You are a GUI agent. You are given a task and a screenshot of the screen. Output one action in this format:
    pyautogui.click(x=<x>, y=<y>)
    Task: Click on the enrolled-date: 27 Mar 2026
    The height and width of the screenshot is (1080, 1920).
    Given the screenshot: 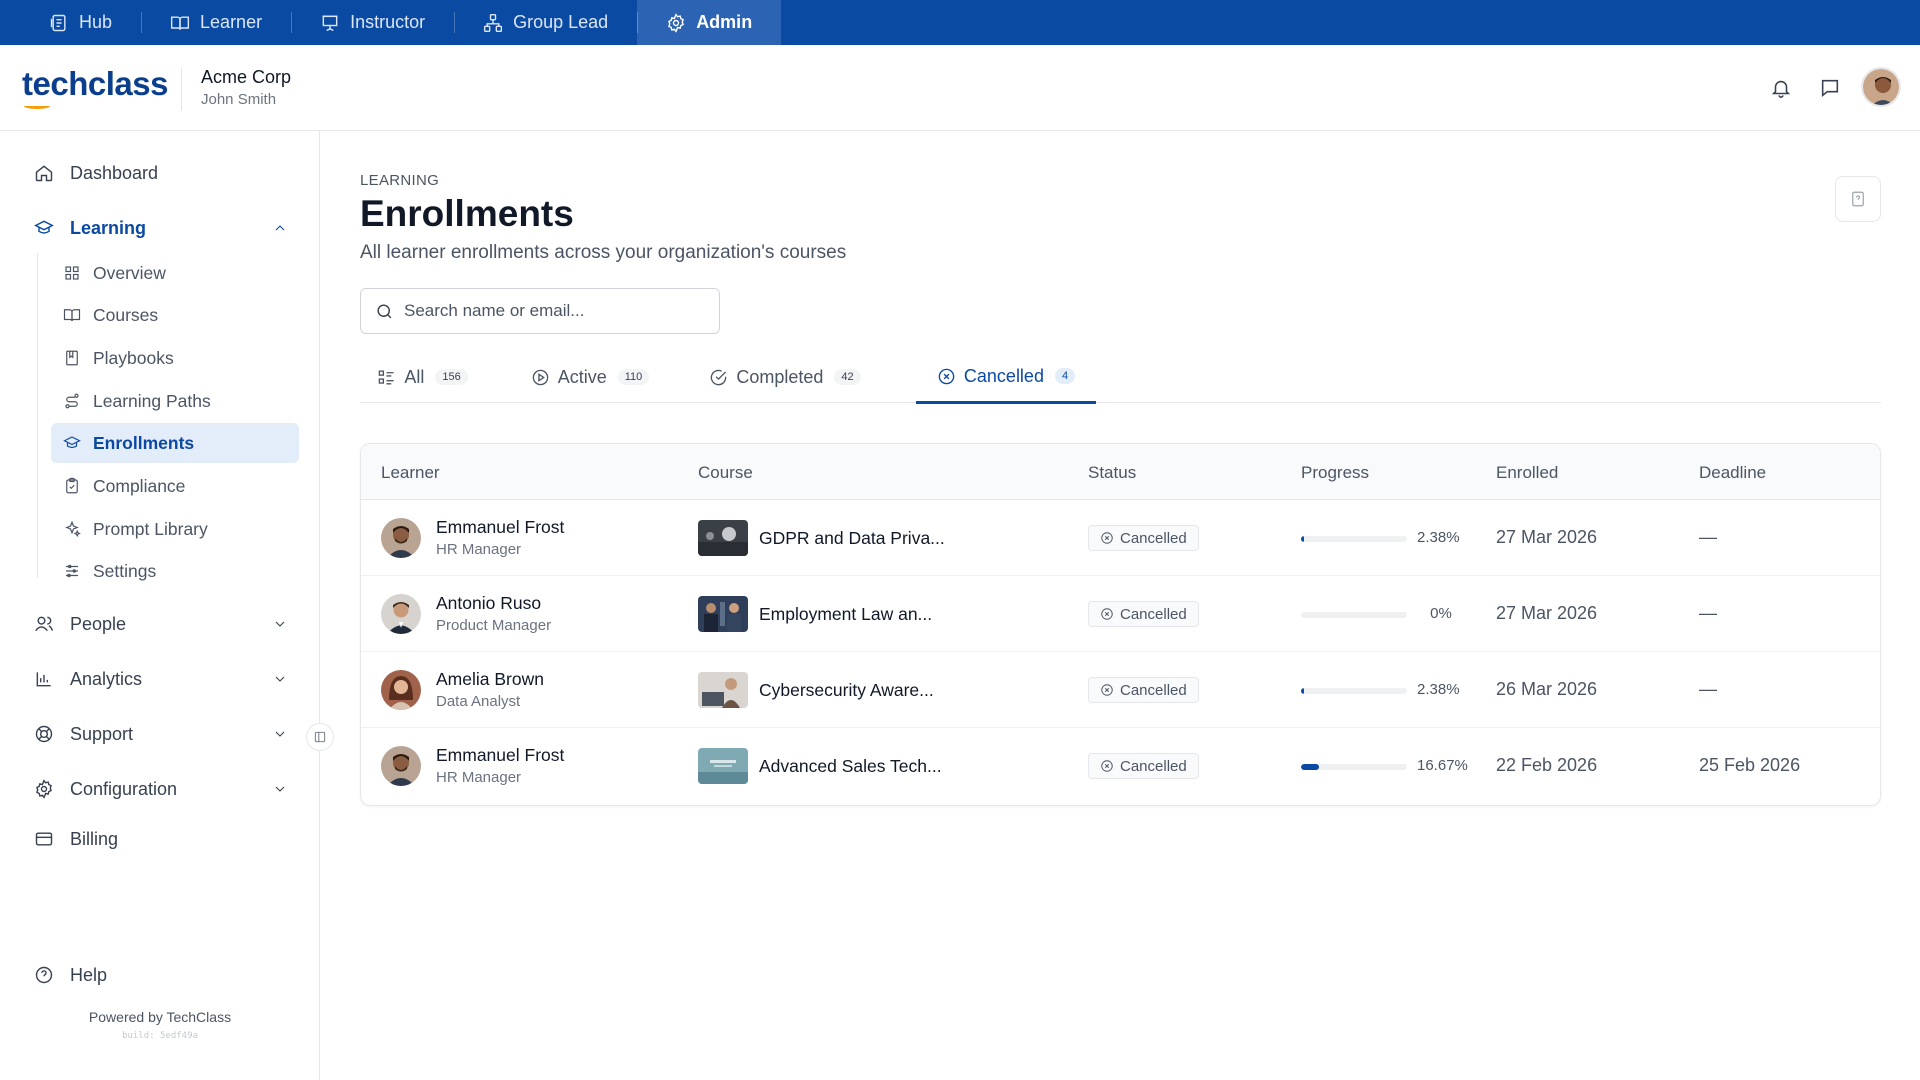 What is the action you would take?
    pyautogui.click(x=1547, y=613)
    